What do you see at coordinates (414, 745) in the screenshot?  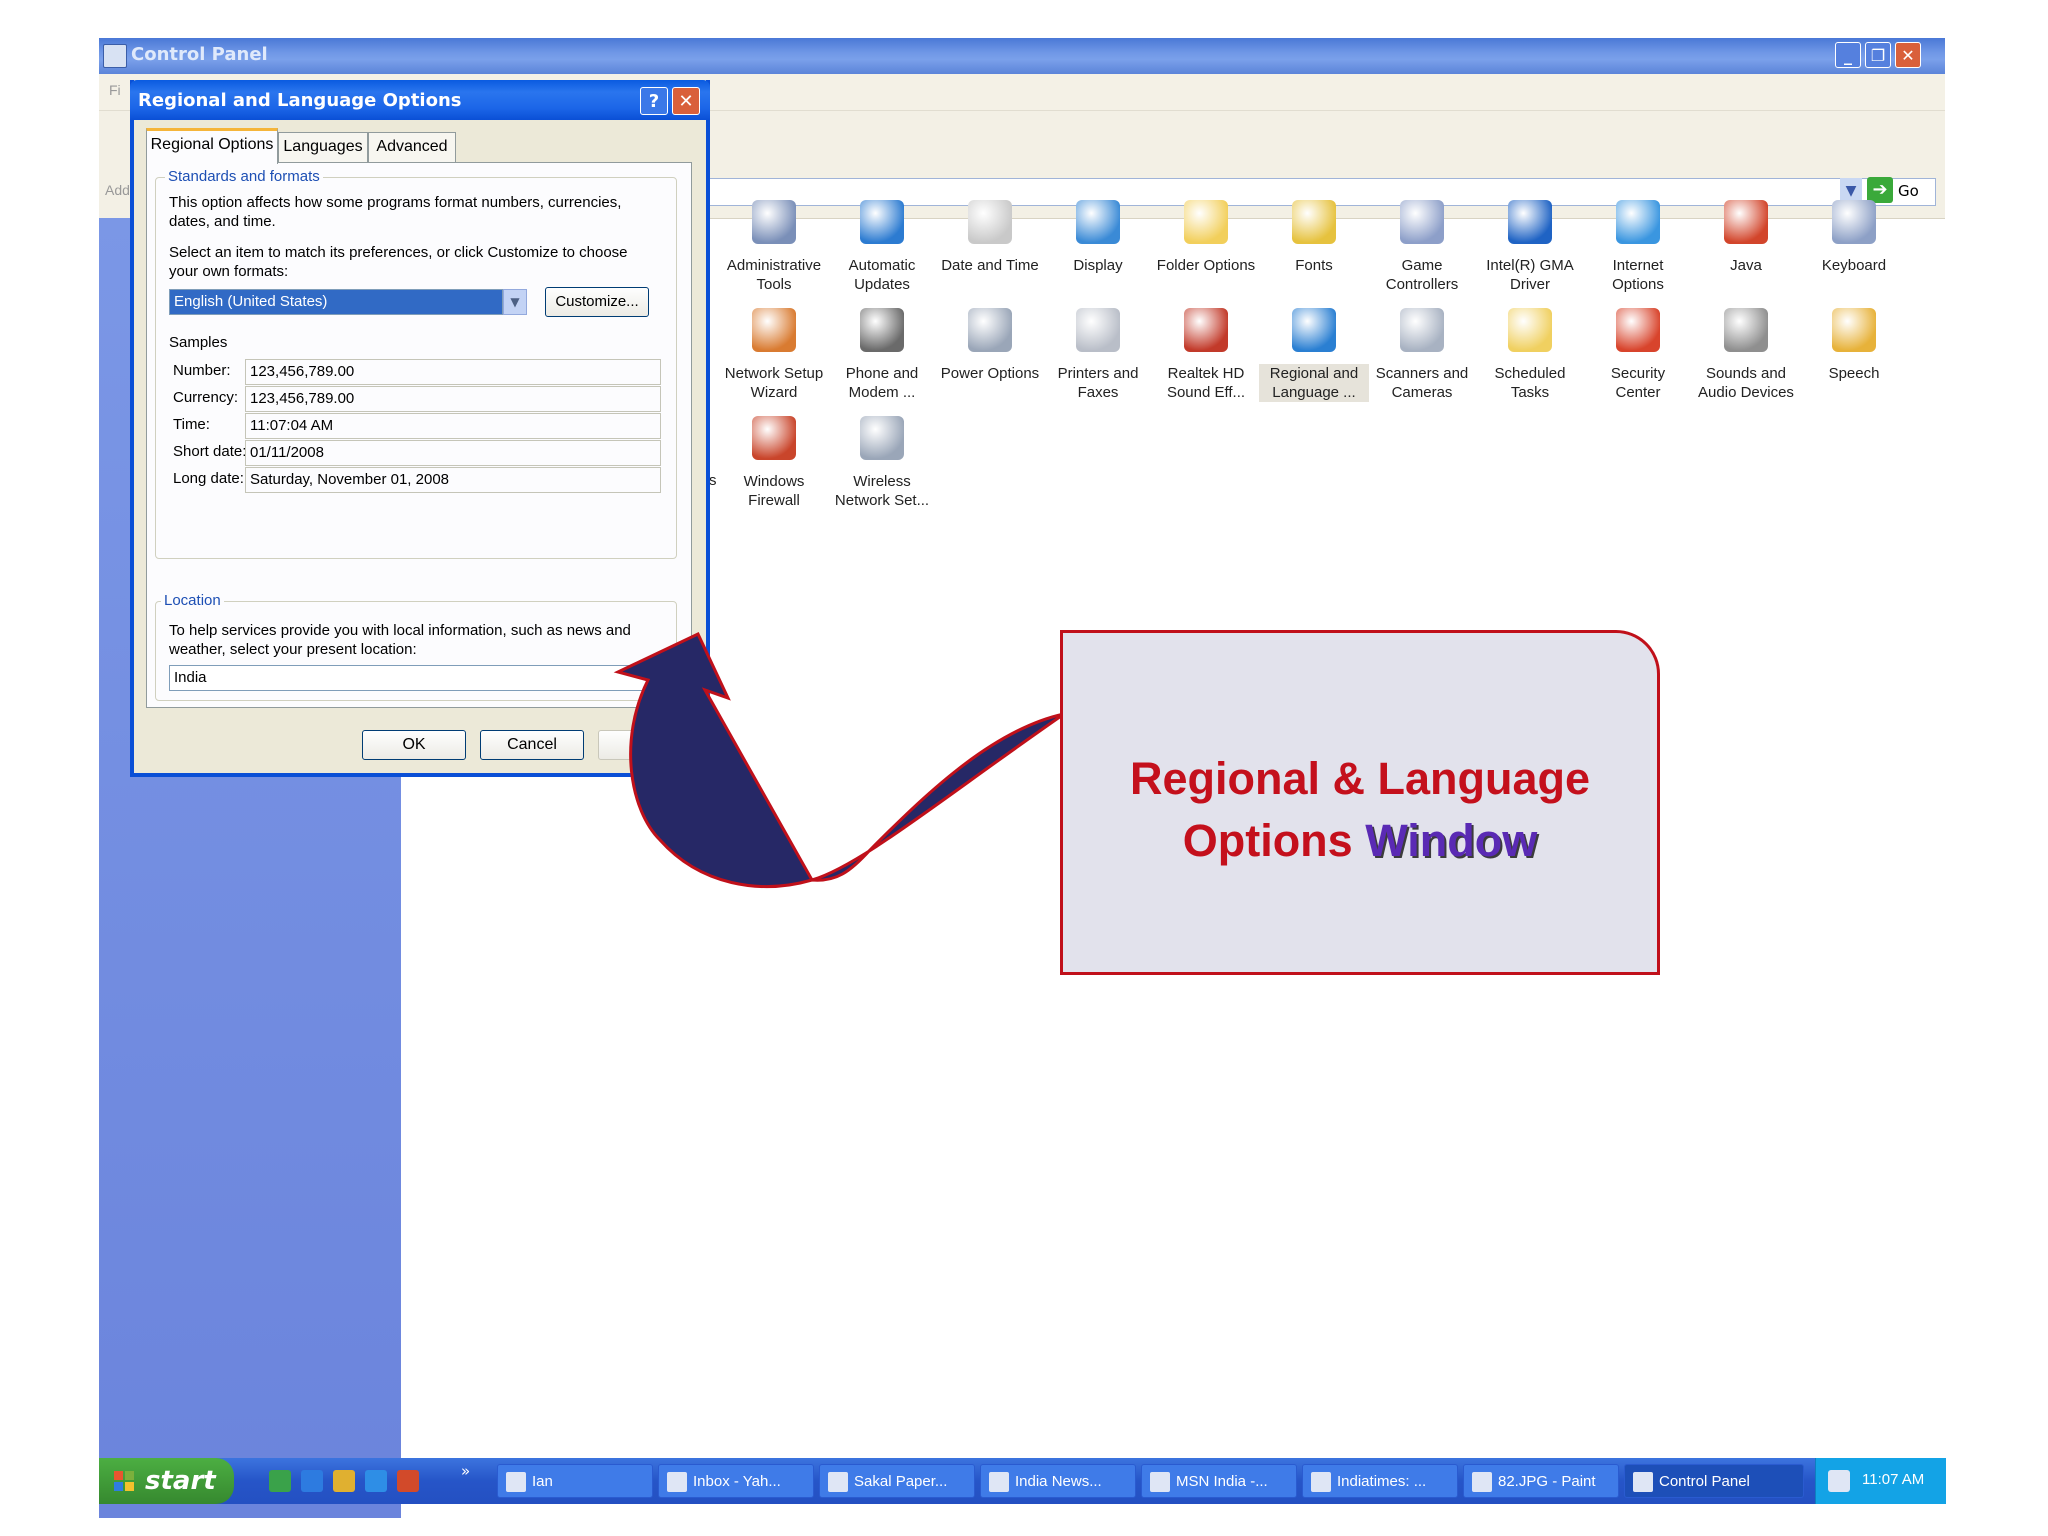 I see `ok-button: OK` at bounding box center [414, 745].